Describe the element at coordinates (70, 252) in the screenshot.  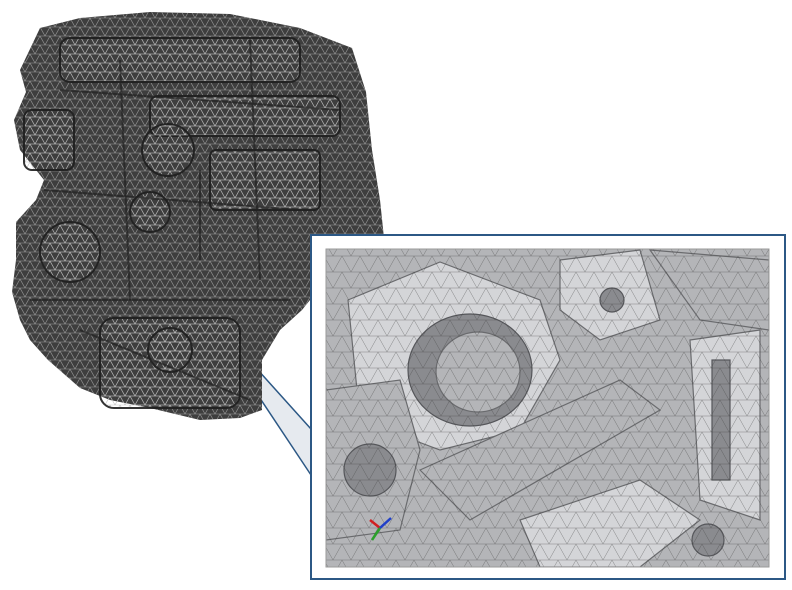
I see `crank-pulley` at that location.